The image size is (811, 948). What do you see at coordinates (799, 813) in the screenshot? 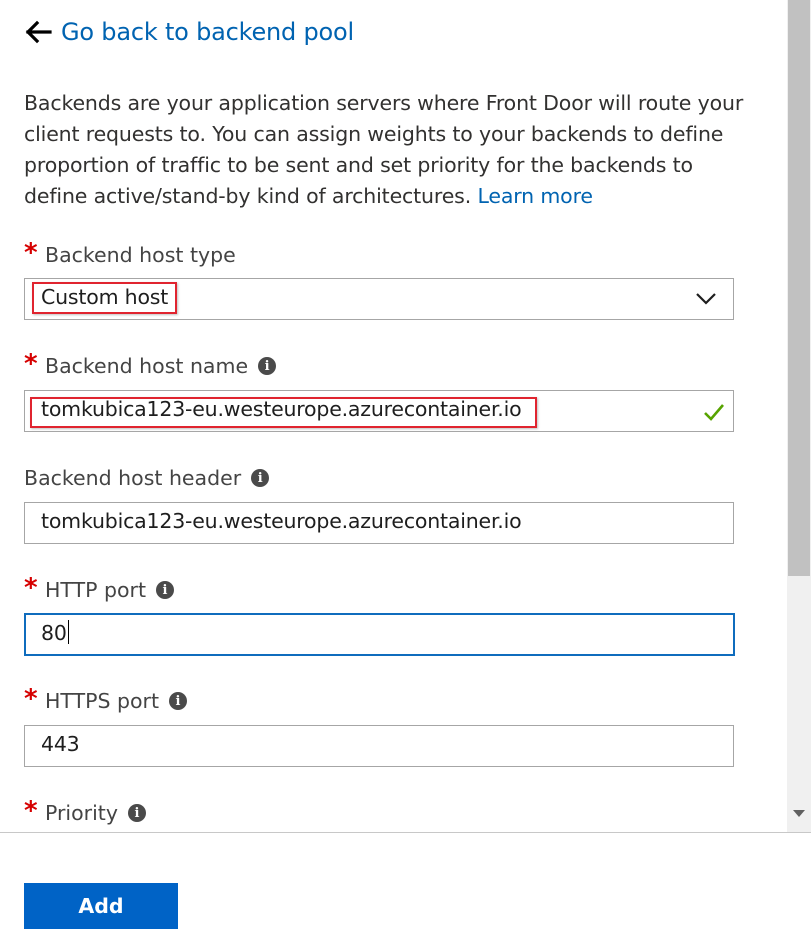
I see `scroll-down-arrow-icon` at bounding box center [799, 813].